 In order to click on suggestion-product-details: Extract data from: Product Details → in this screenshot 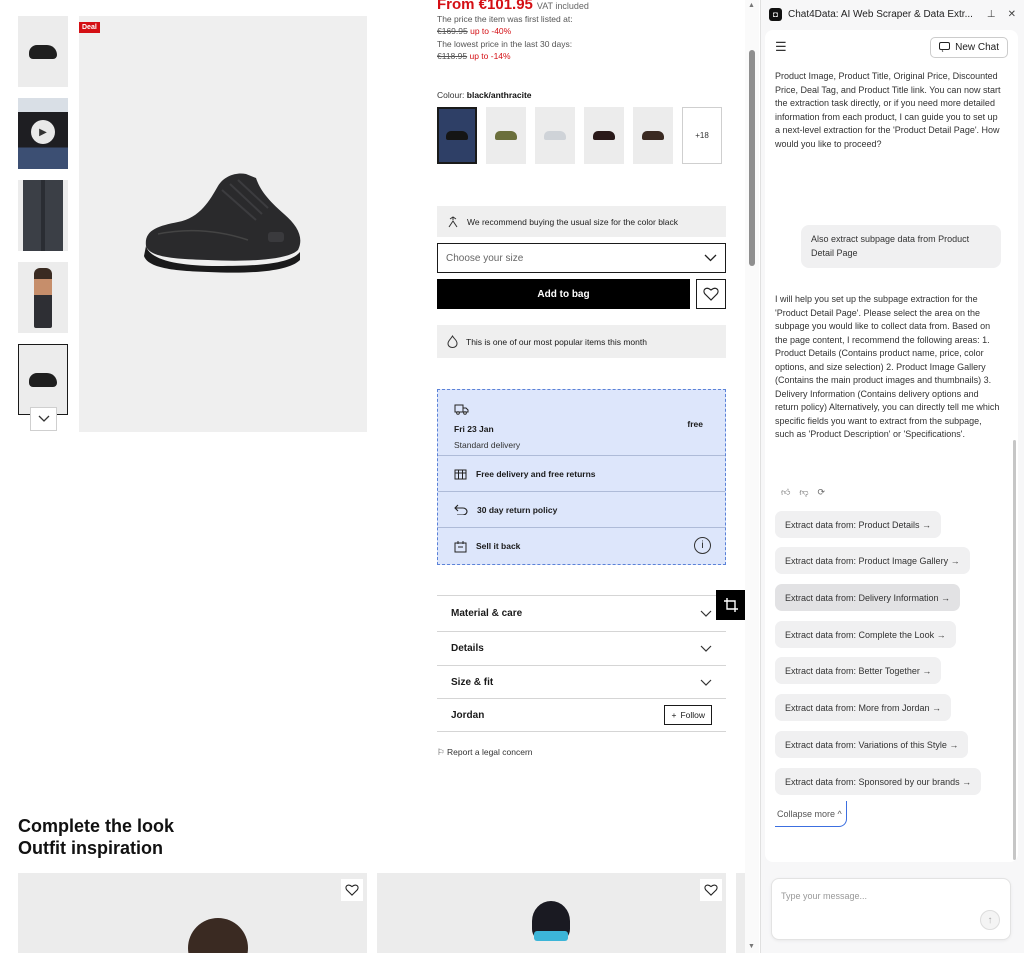, I will do `click(858, 524)`.